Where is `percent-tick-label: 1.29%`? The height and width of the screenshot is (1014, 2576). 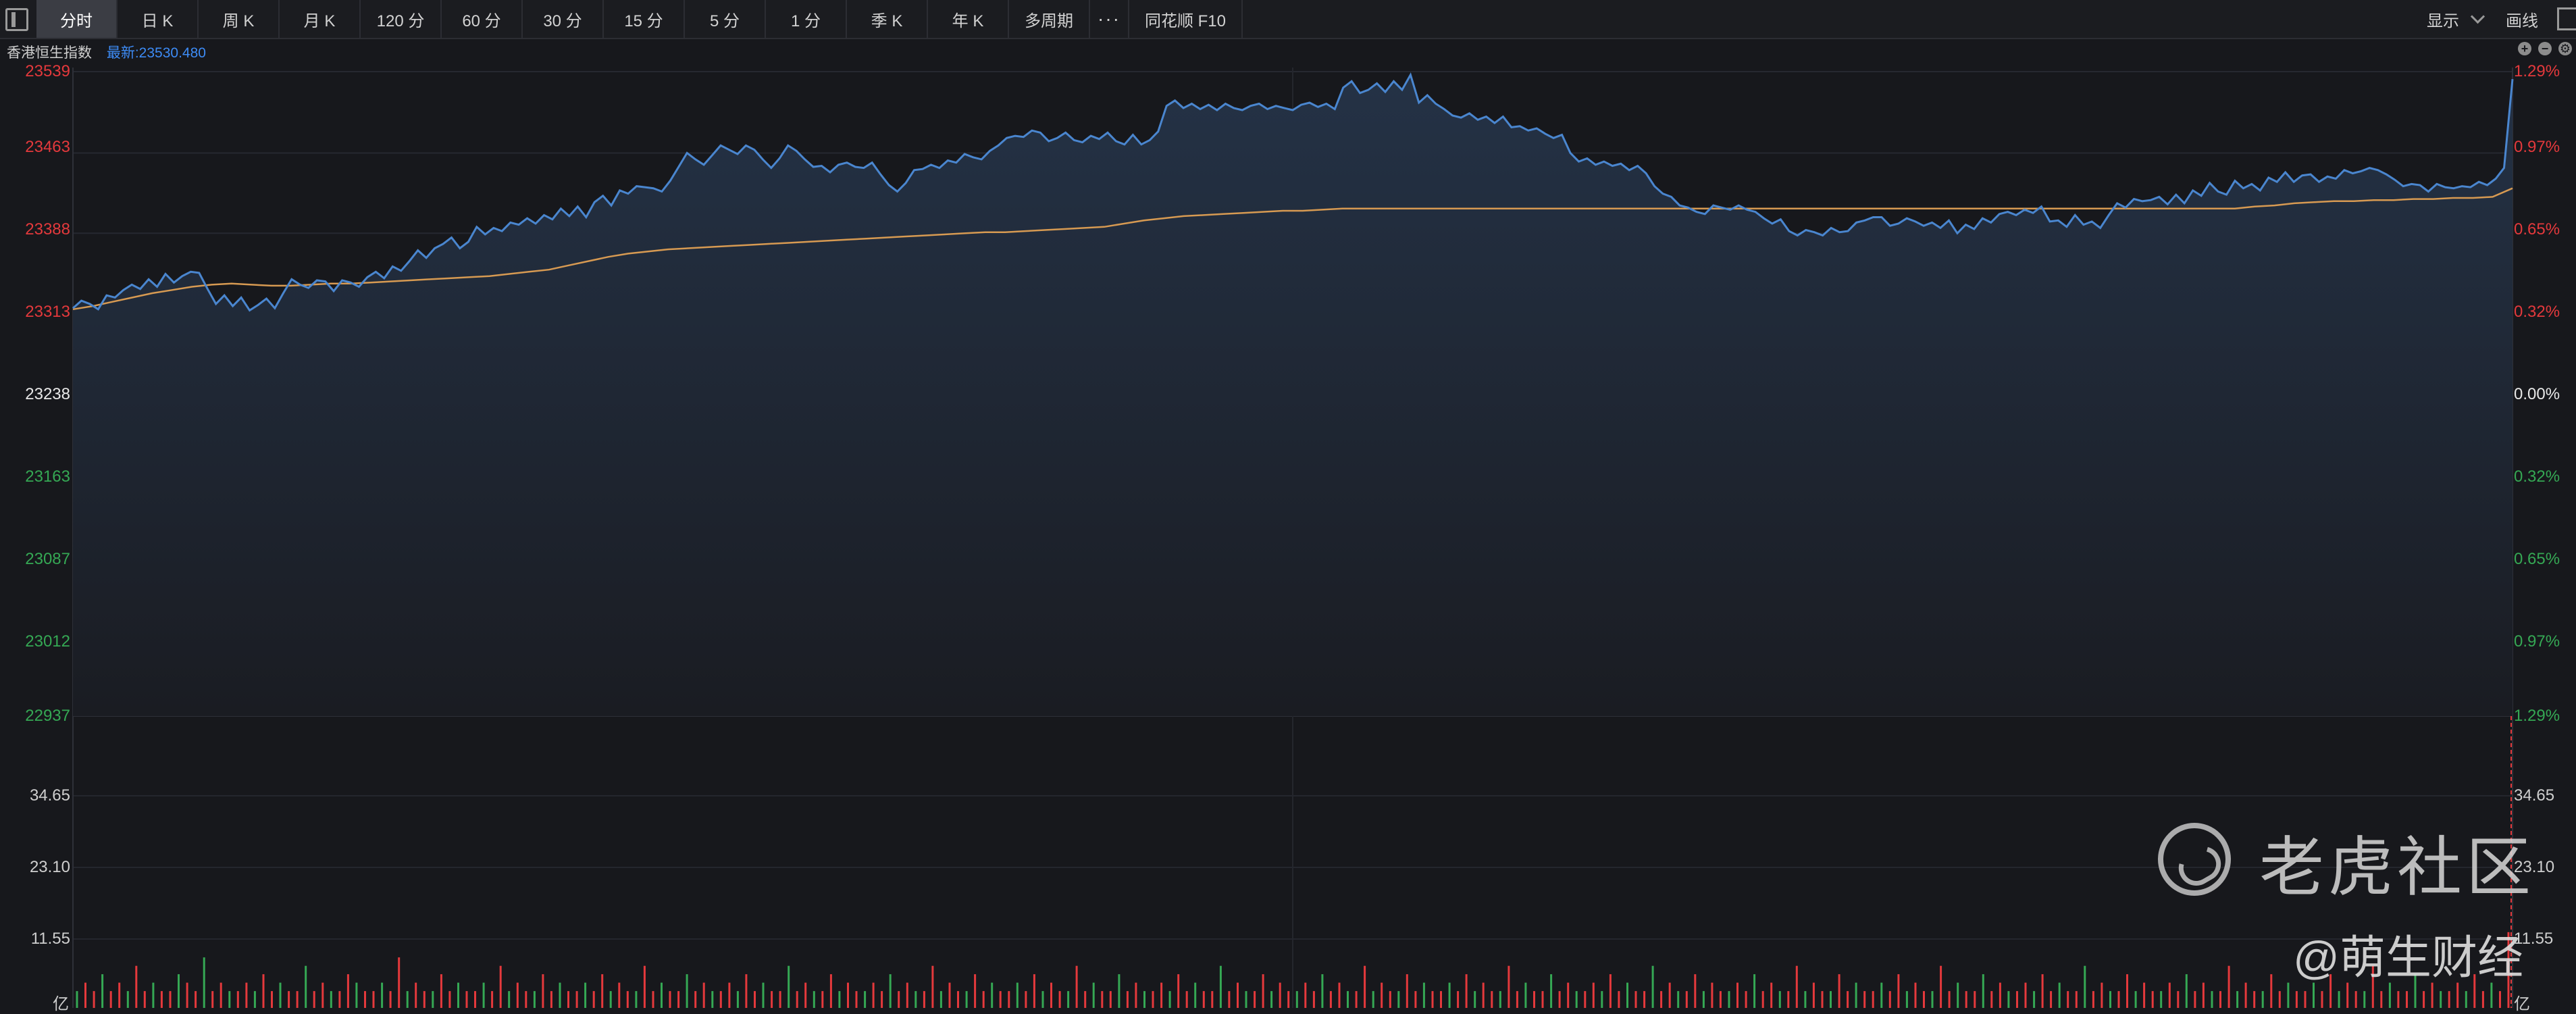
percent-tick-label: 1.29% is located at coordinates (2537, 71).